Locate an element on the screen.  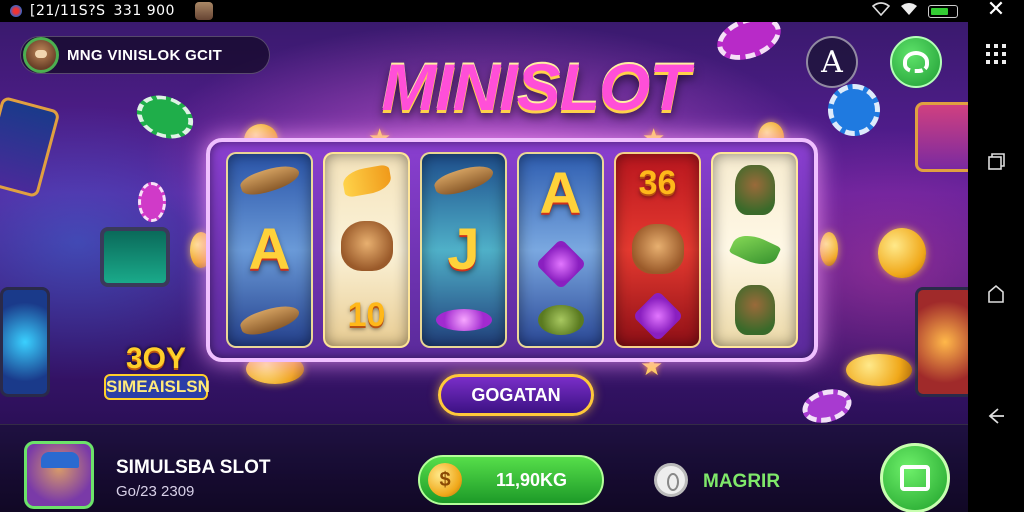
game-menu-button is located at coordinates (916, 62).